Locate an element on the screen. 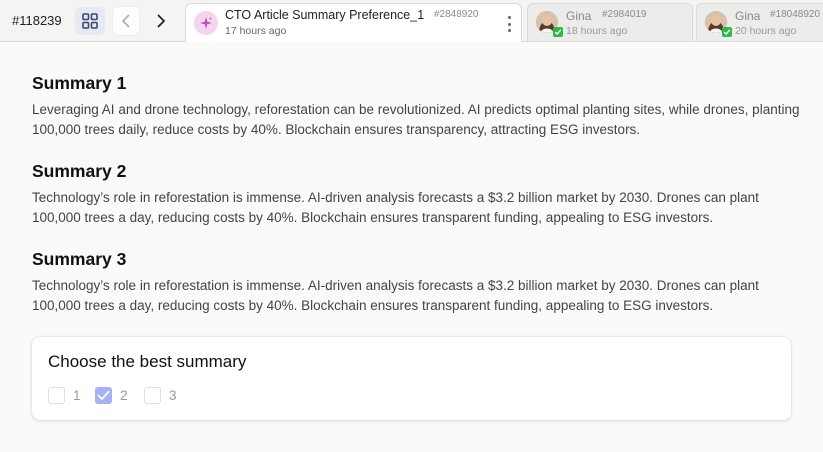  grid-icon is located at coordinates (90, 21).